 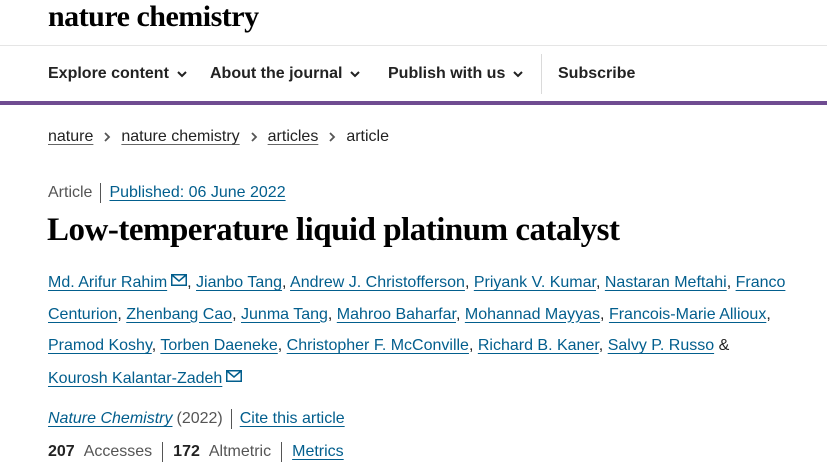 I want to click on metrics-link: Metrics, so click(x=318, y=452).